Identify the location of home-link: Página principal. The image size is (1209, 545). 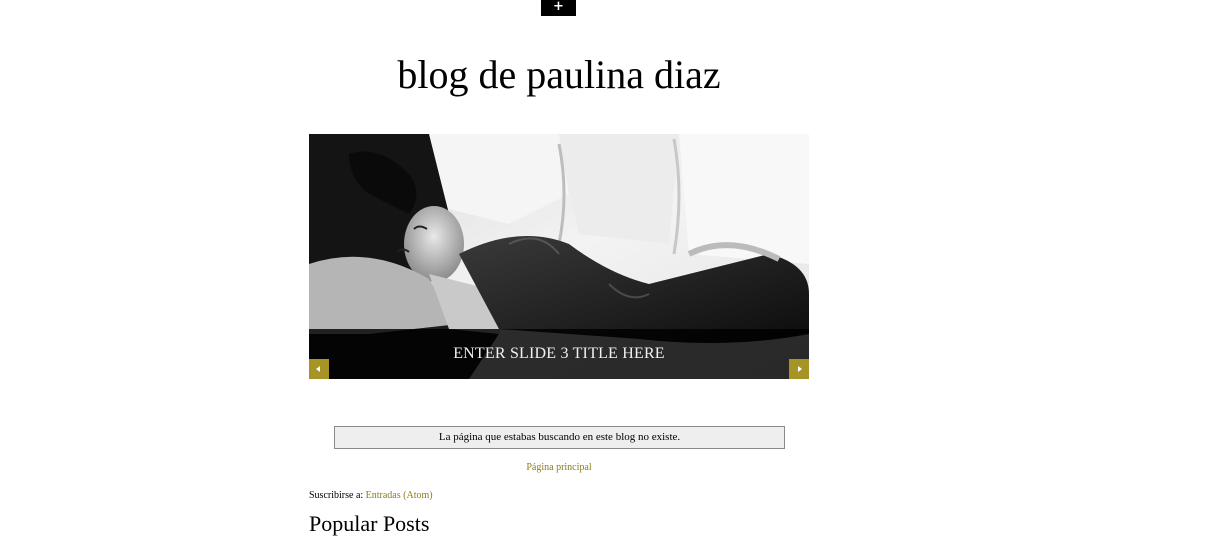
(559, 468).